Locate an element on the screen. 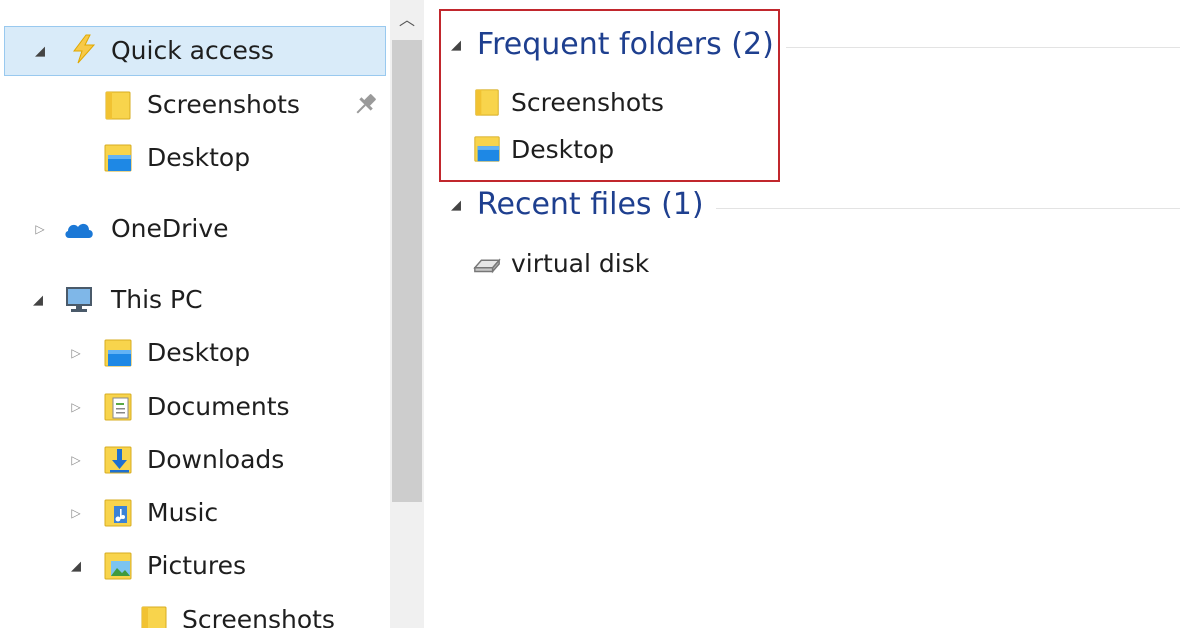 The image size is (1196, 628). group-title-recent-files: Recent files (1) is located at coordinates (590, 204).